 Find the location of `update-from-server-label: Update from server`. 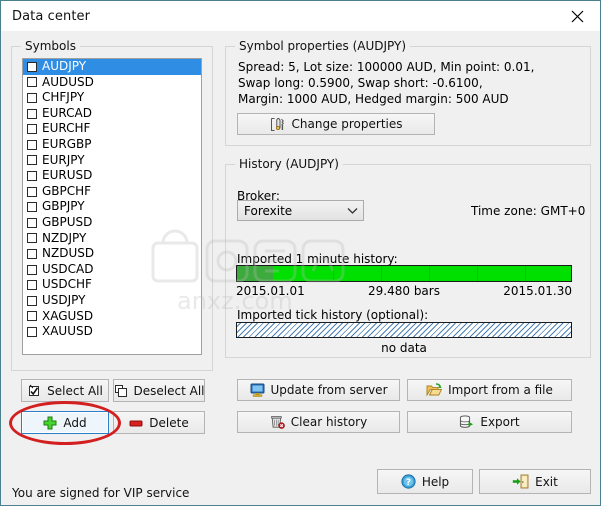

update-from-server-label: Update from server is located at coordinates (329, 390).